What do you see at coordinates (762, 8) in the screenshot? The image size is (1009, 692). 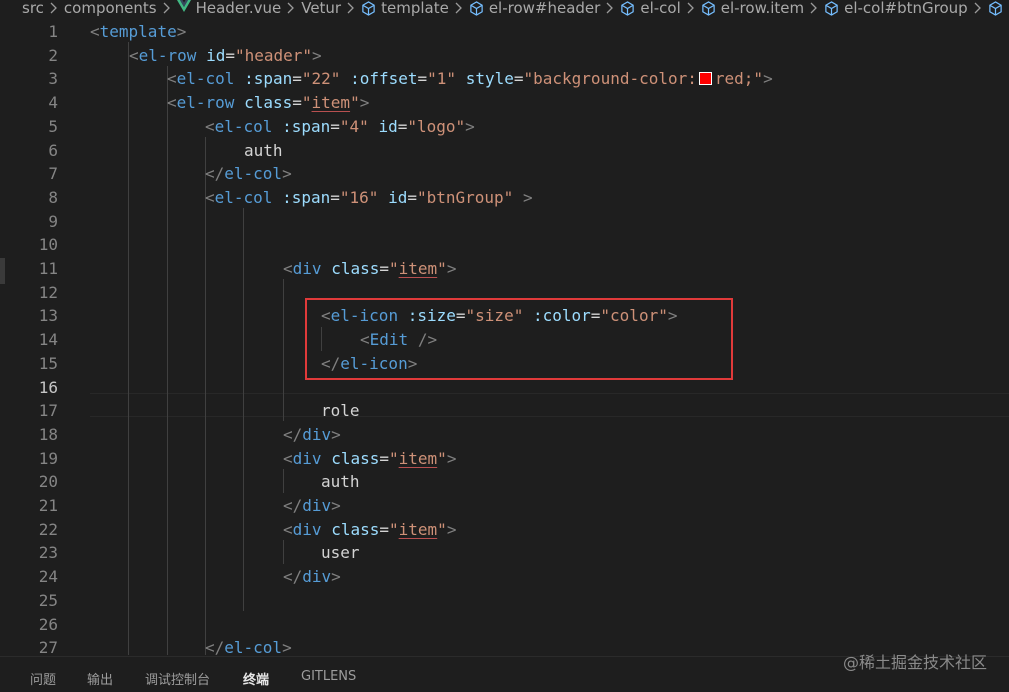 I see `breadcrumb-item-el-row-item: el-row.item` at bounding box center [762, 8].